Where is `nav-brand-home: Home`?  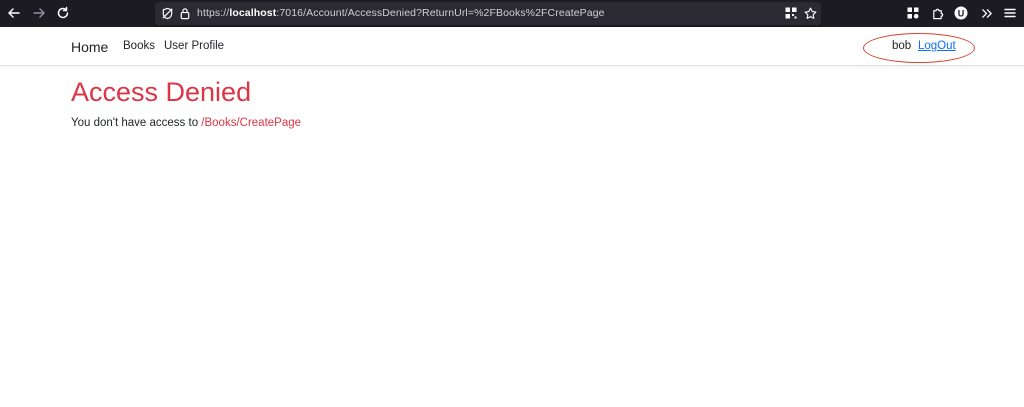
nav-brand-home: Home is located at coordinates (89, 47).